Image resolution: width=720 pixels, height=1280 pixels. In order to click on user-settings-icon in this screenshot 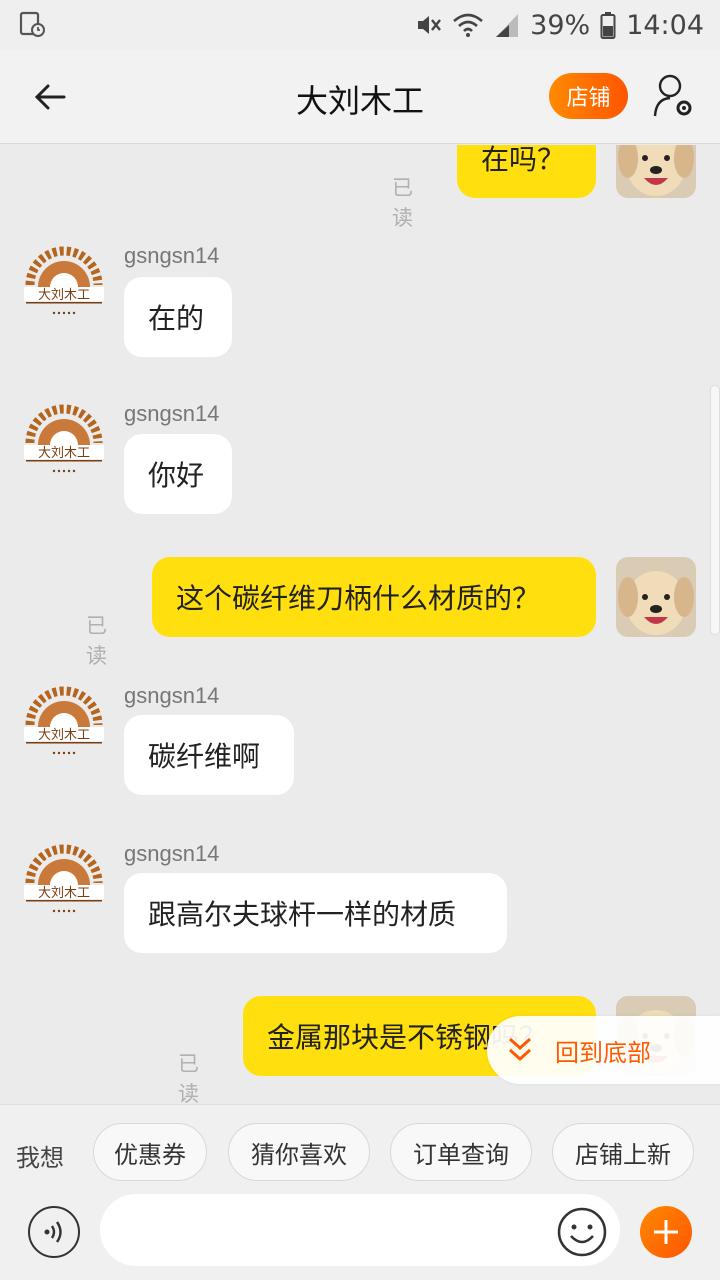, I will do `click(674, 96)`.